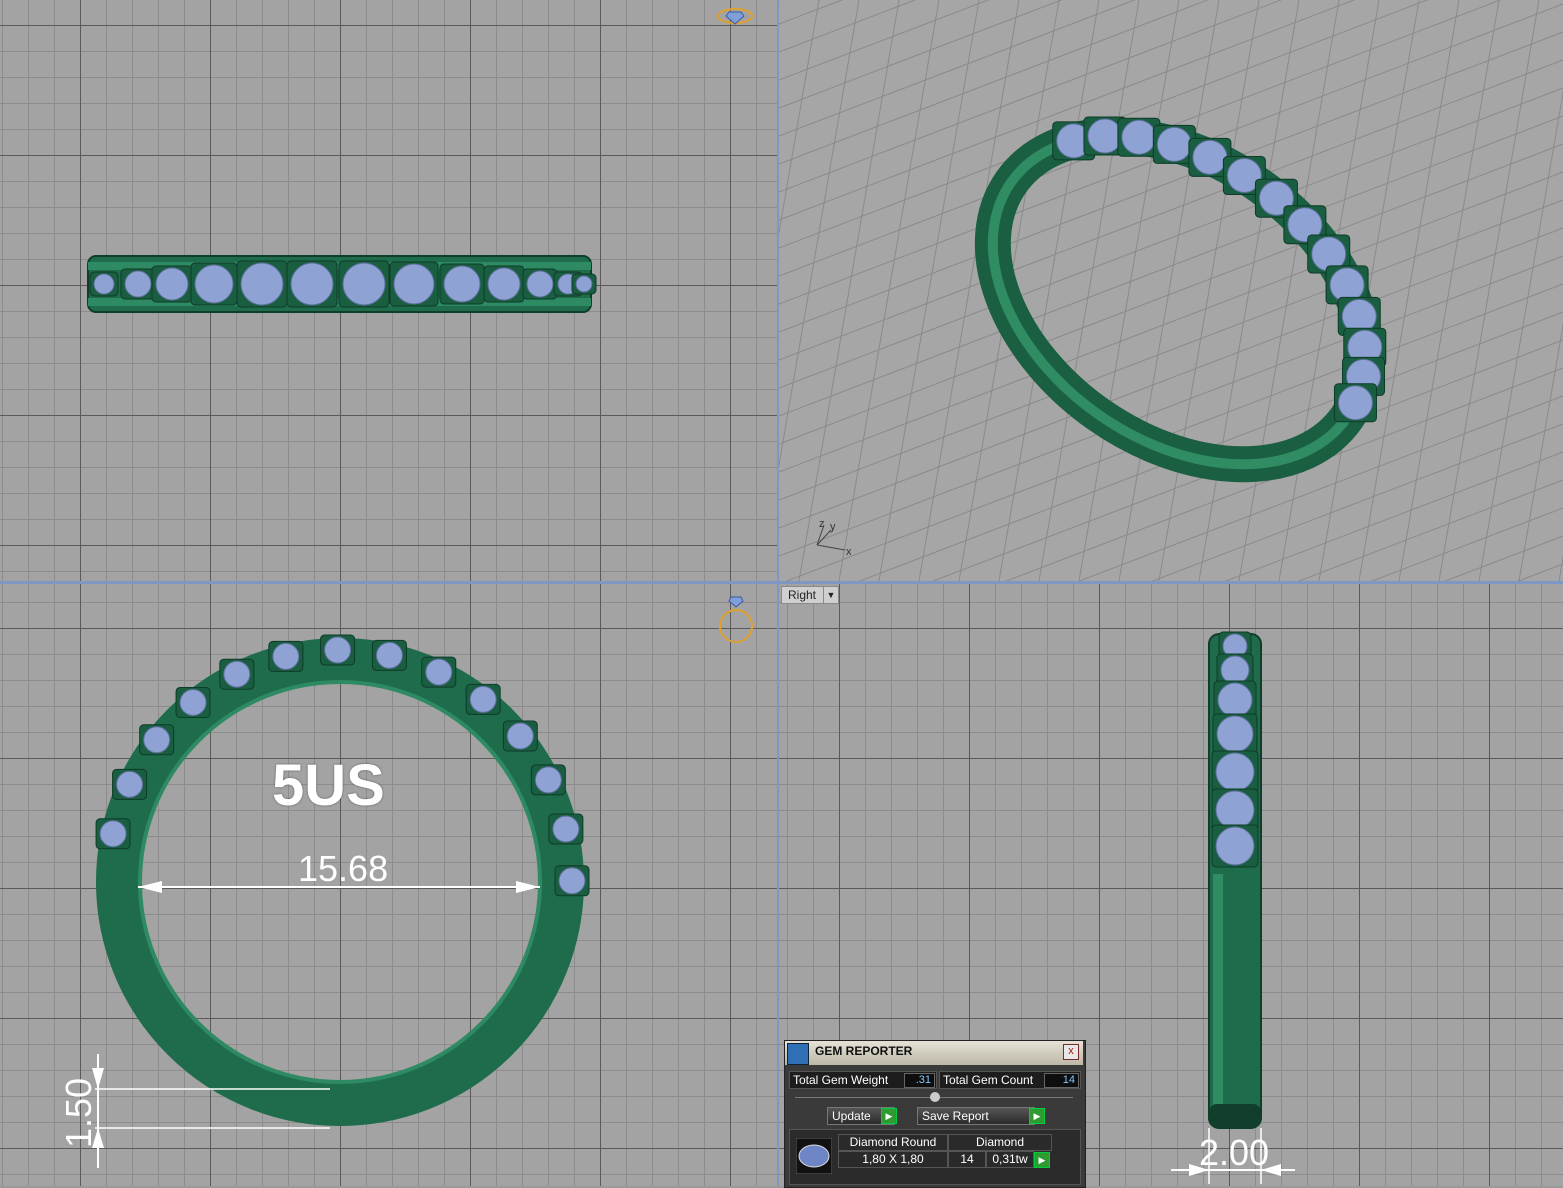  What do you see at coordinates (893, 1142) in the screenshot?
I see `header-diamond-round: Diamond Round` at bounding box center [893, 1142].